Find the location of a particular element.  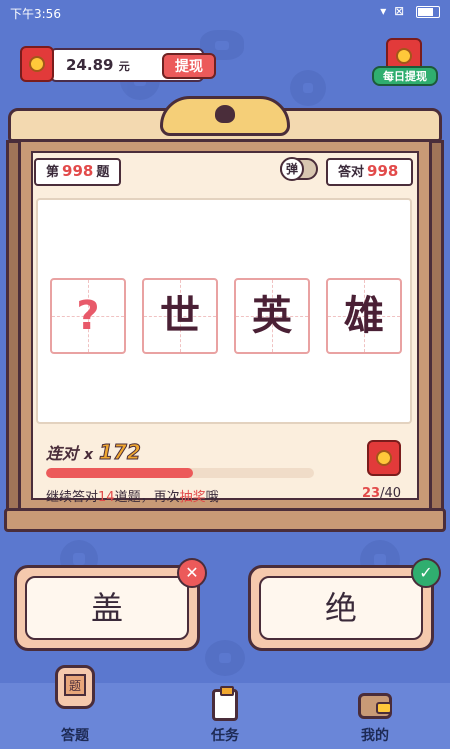

balance-box: 24.89 元 提现 is located at coordinates (133, 65).